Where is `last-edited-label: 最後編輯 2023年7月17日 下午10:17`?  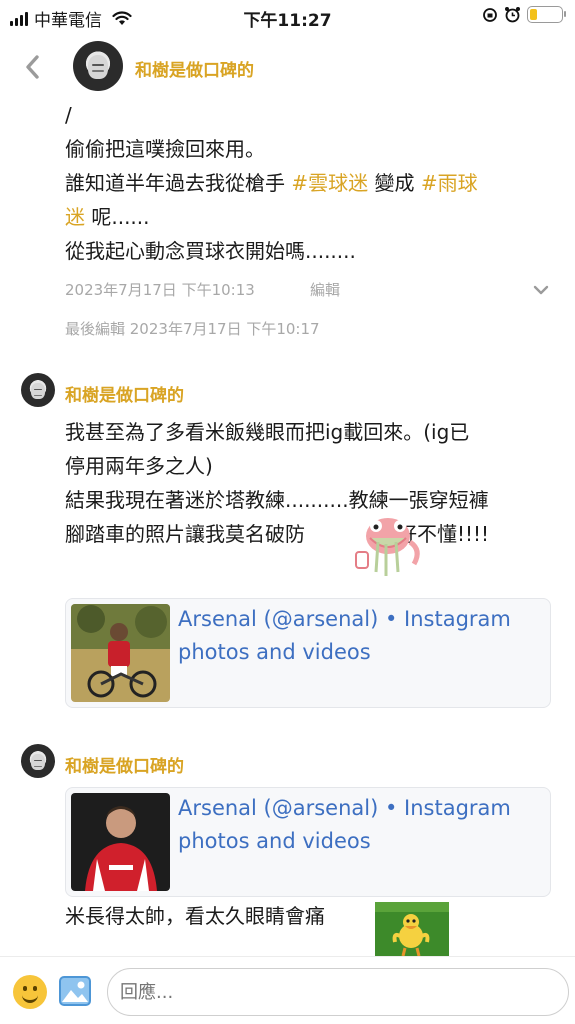 last-edited-label: 最後編輯 2023年7月17日 下午10:17 is located at coordinates (192, 329).